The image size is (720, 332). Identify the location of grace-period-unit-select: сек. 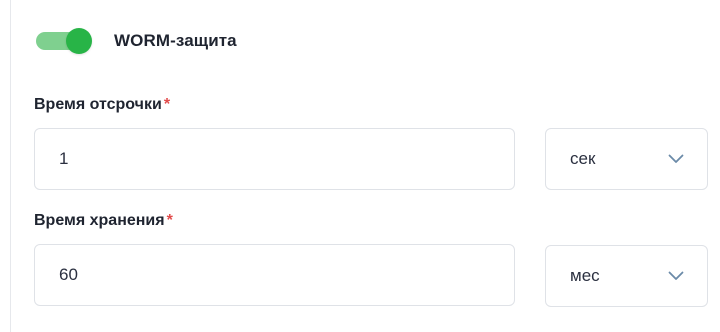
(626, 159).